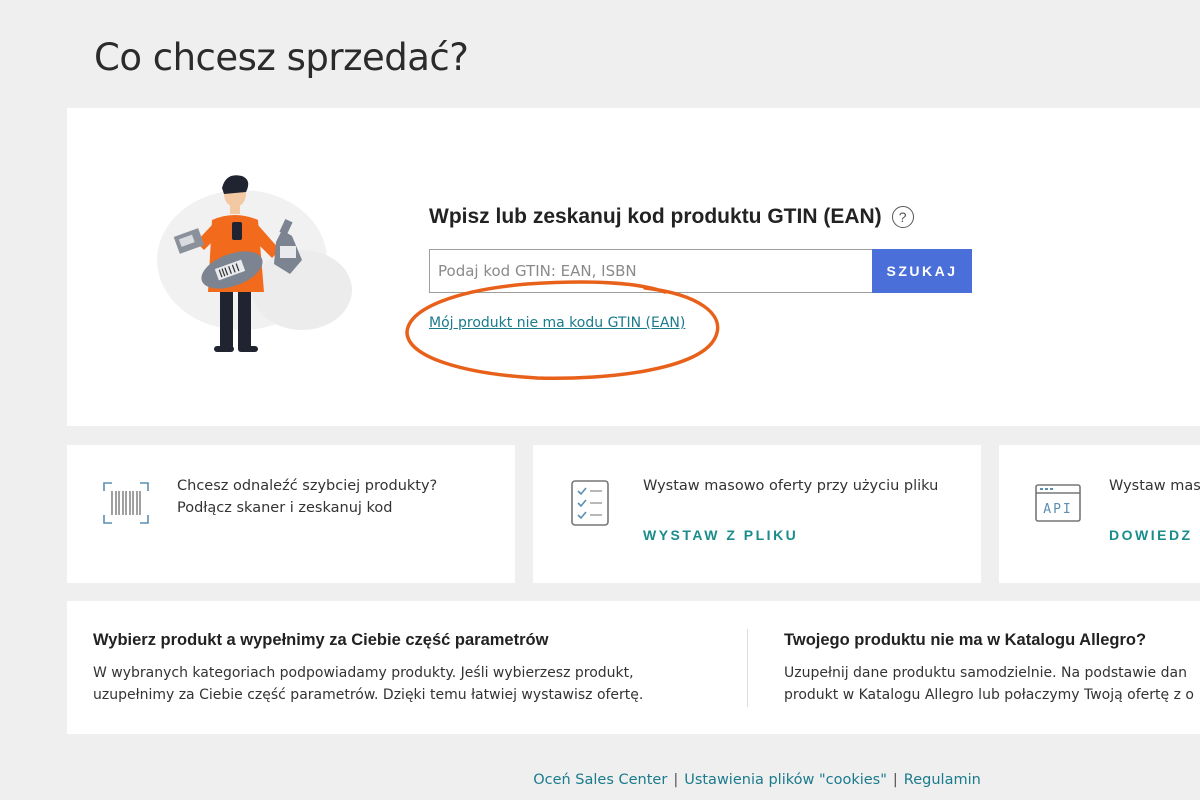  I want to click on feature-text-line: Wystaw masowo oferty przy użyciu pliku, so click(791, 486).